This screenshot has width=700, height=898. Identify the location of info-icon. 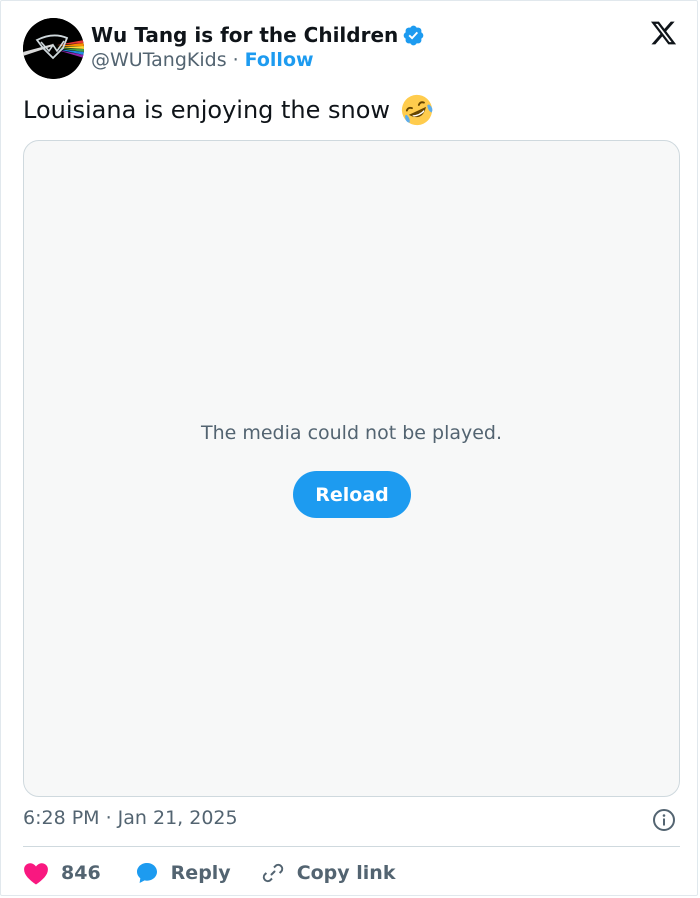
(664, 820).